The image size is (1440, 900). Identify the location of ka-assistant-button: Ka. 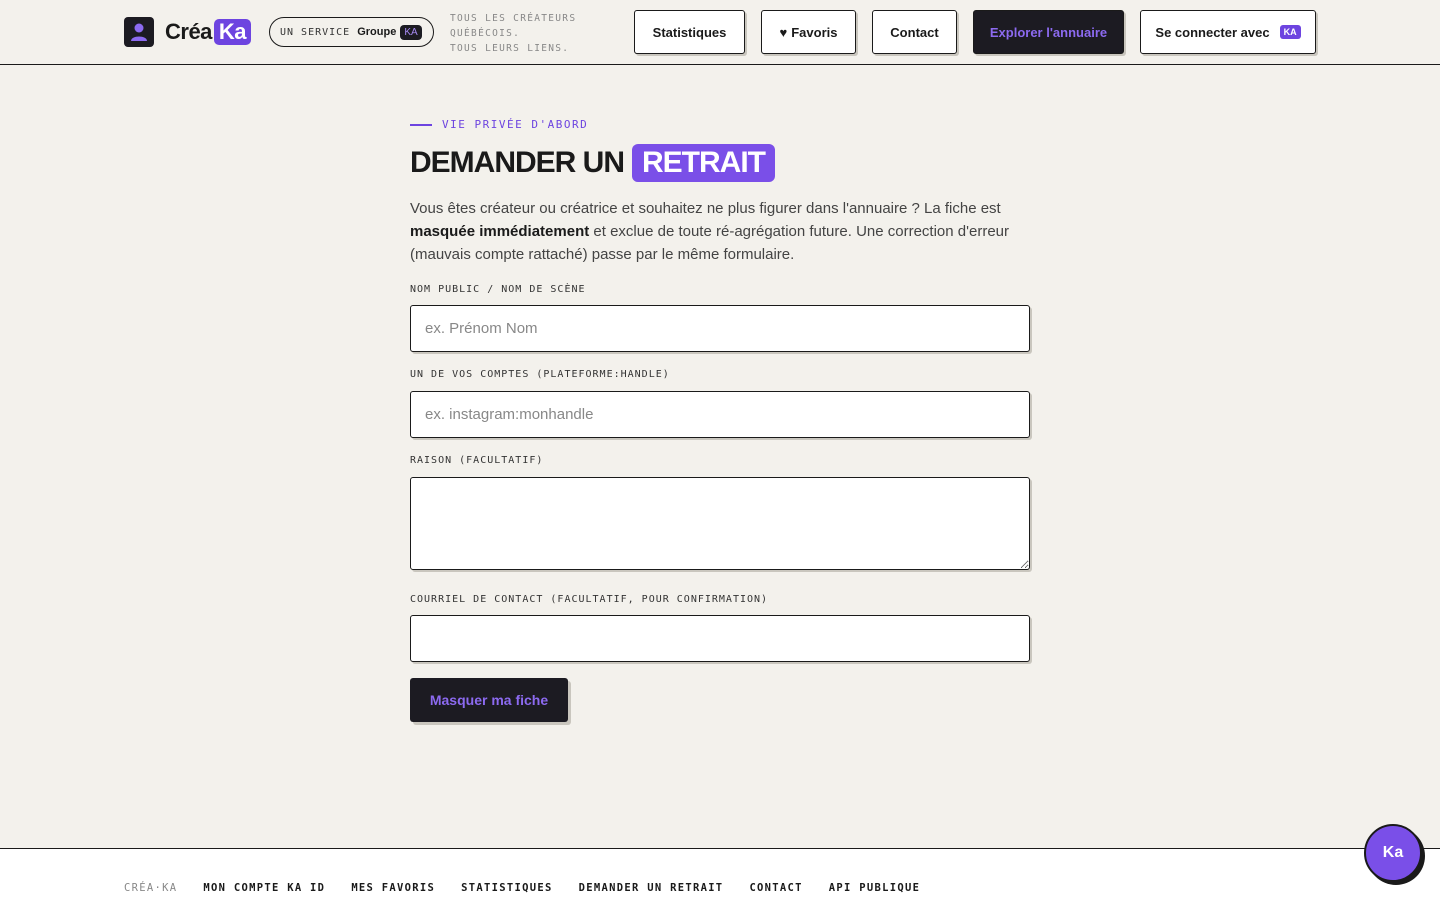
(1393, 853).